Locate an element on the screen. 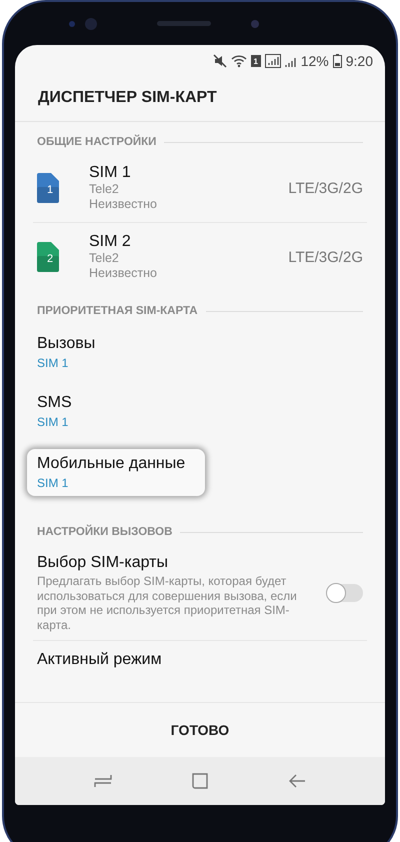 The height and width of the screenshot is (842, 400). done-button: ГОТОВО is located at coordinates (200, 730).